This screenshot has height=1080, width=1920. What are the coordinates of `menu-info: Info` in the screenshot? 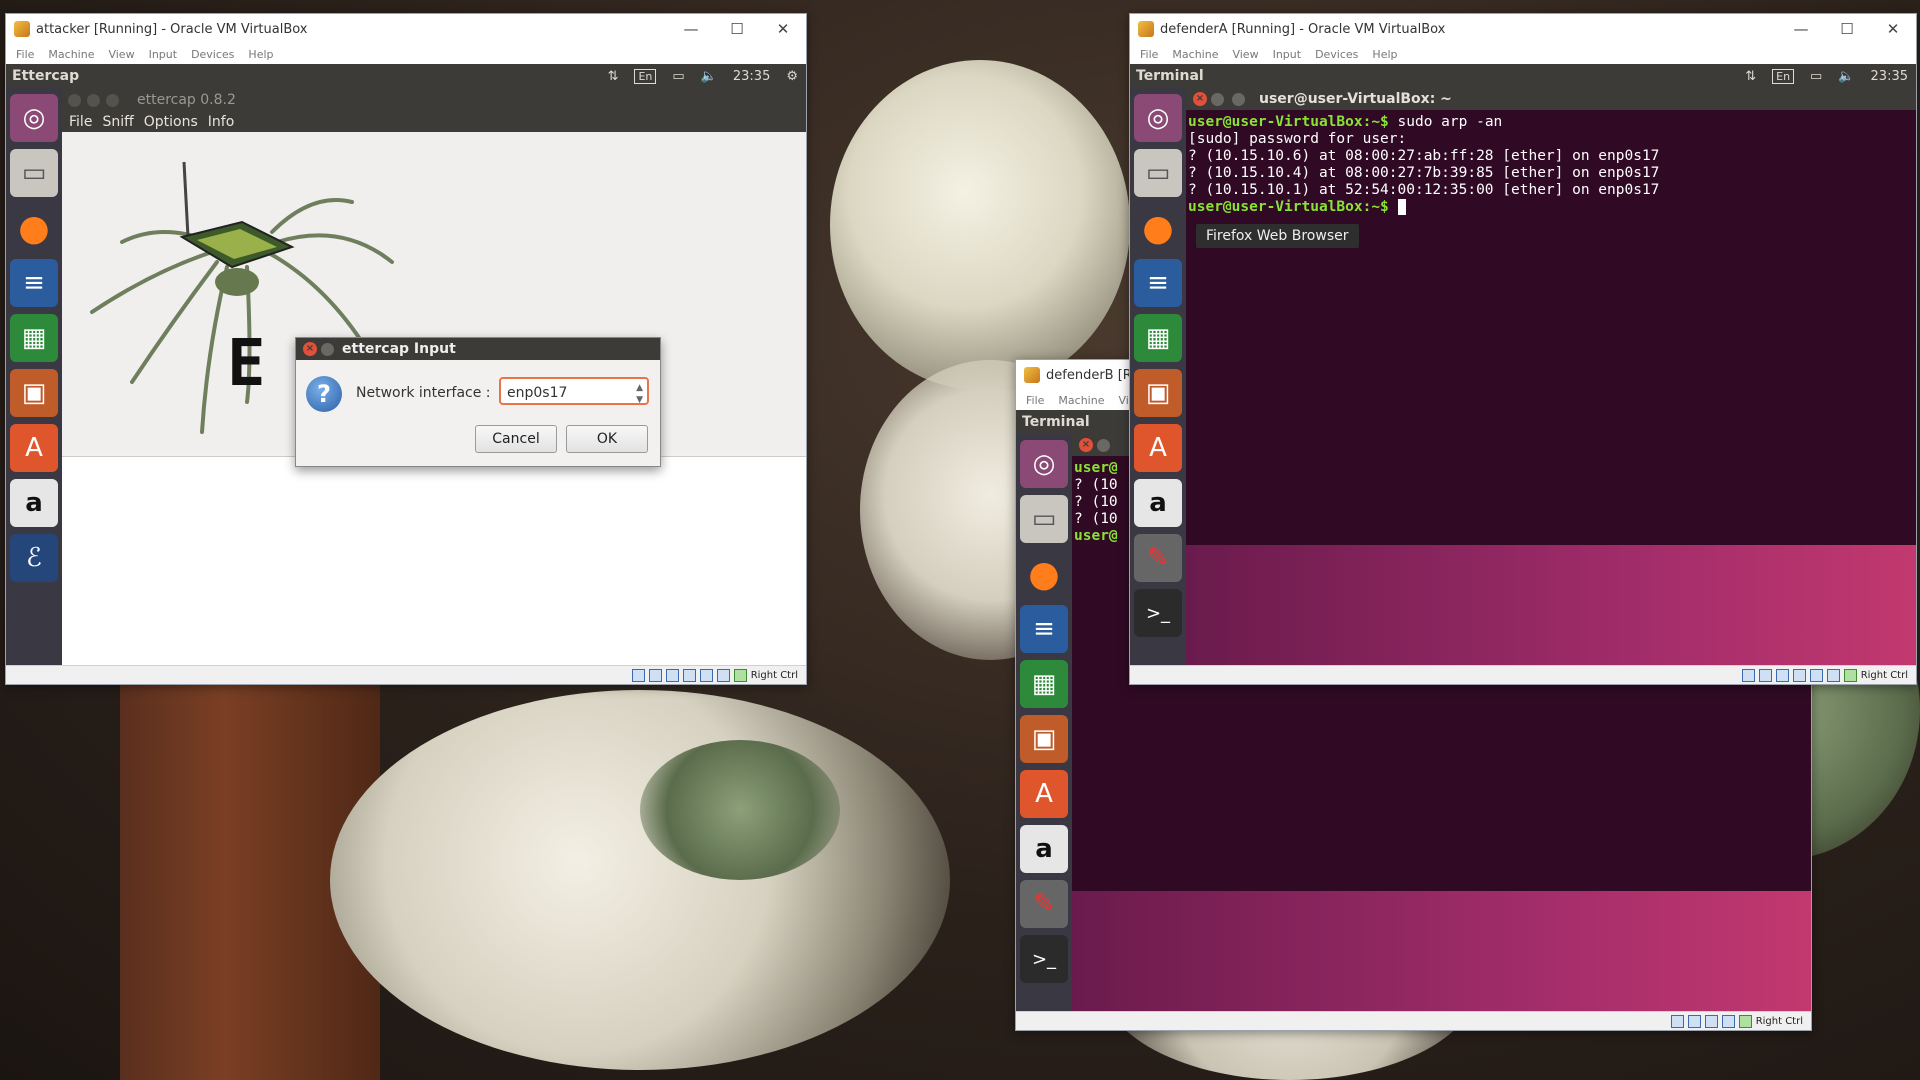 It's located at (221, 122).